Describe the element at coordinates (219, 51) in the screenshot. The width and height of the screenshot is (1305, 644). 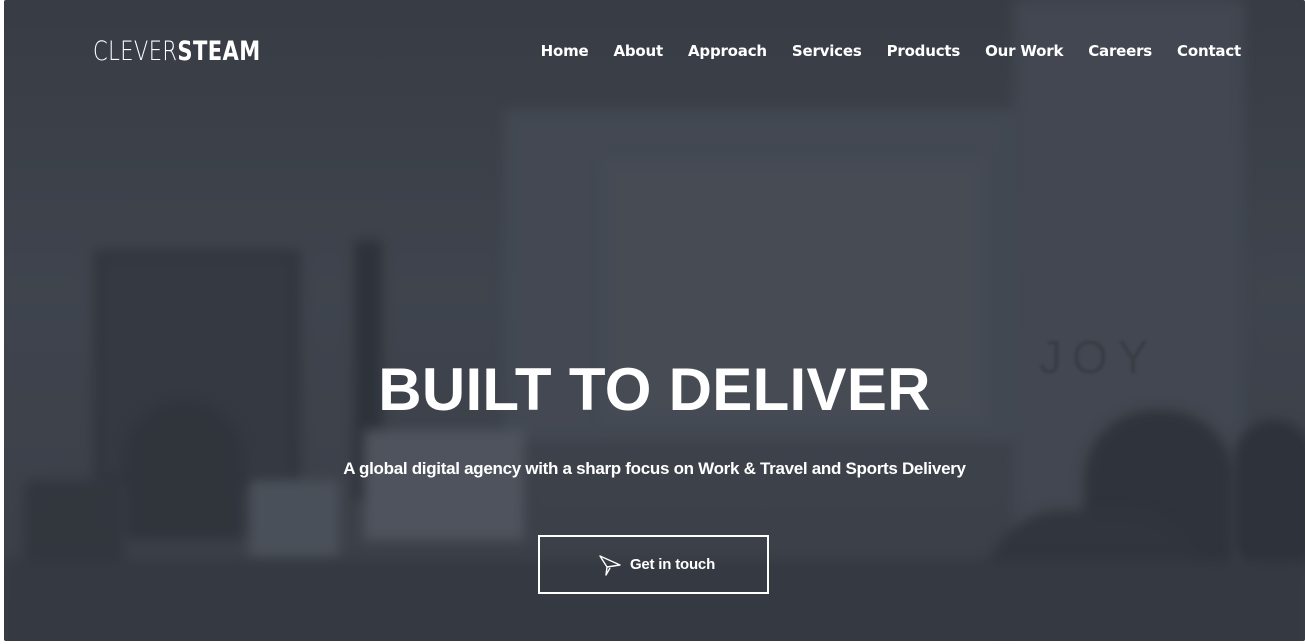
I see `logo-bold-text: STEAM` at that location.